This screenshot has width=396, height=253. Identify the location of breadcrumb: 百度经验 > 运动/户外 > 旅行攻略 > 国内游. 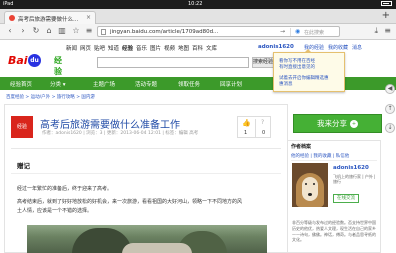
(50, 97).